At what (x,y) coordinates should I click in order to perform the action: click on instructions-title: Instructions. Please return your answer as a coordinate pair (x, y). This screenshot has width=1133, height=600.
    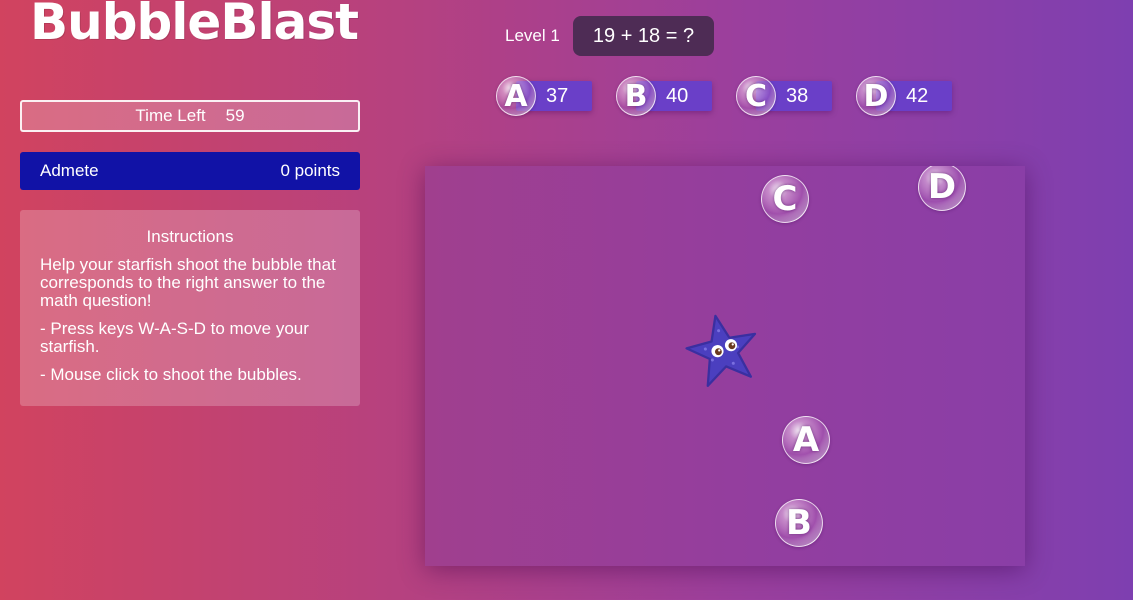
    Looking at the image, I should click on (190, 236).